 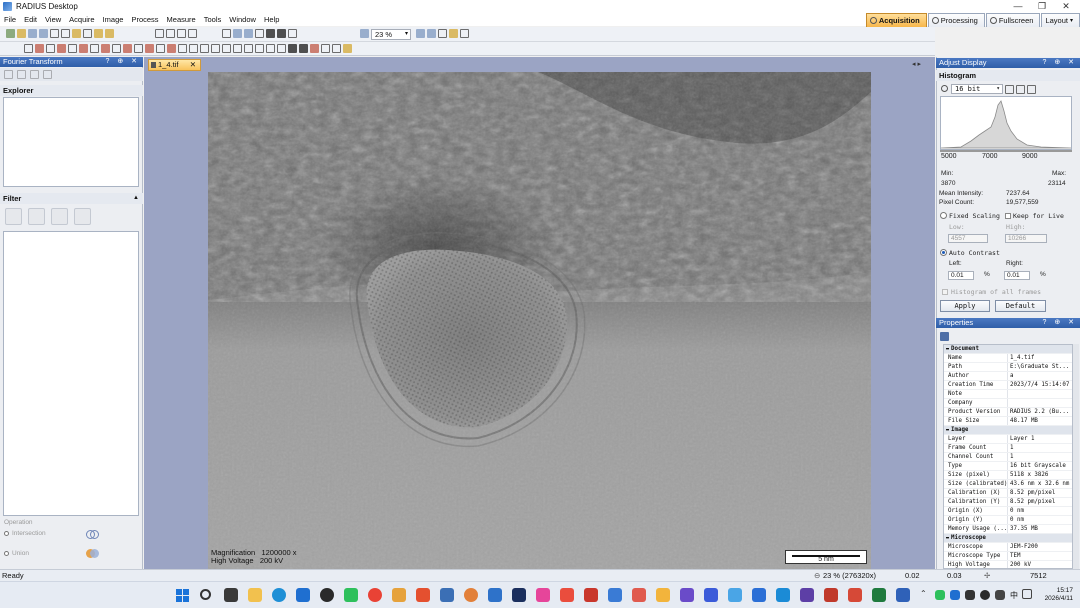 I want to click on arrow-icon, so click(x=61, y=48).